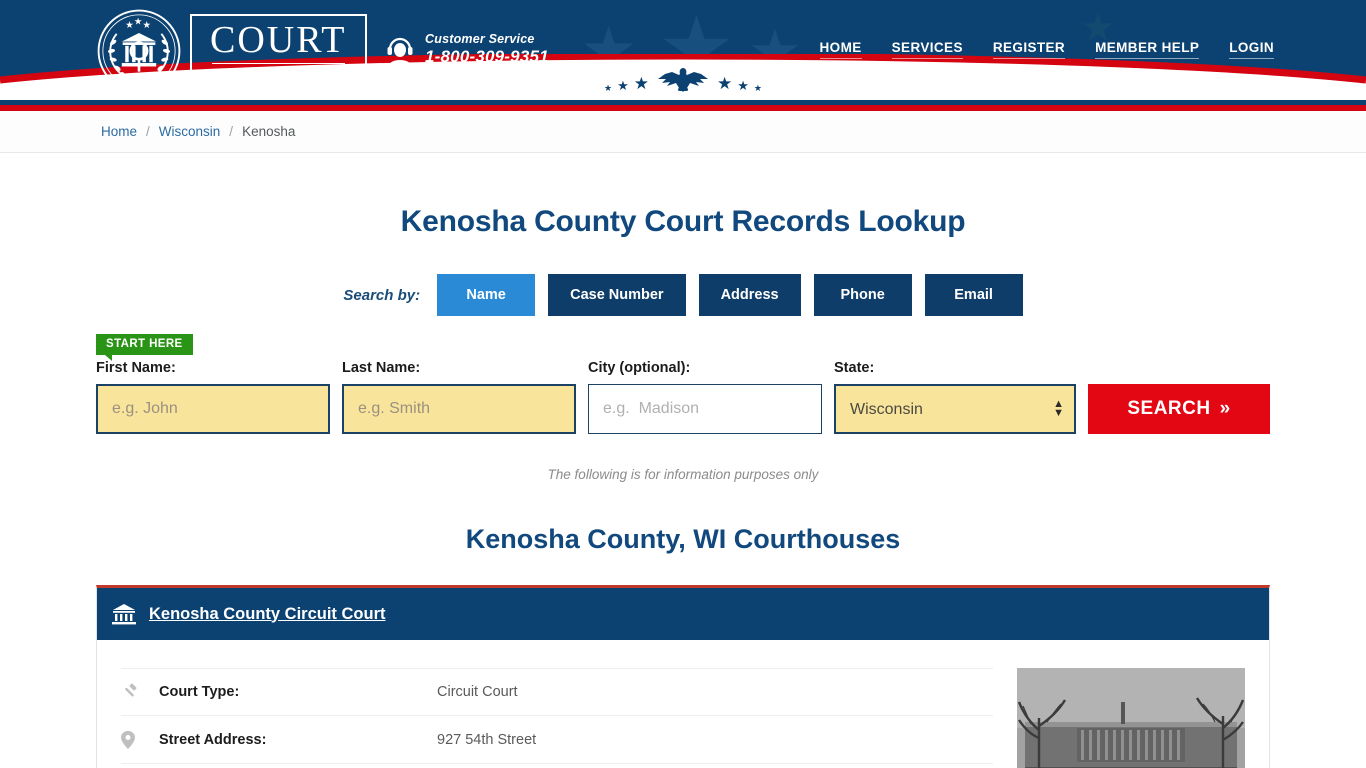 This screenshot has width=1366, height=768. I want to click on logo-divider, so click(278, 63).